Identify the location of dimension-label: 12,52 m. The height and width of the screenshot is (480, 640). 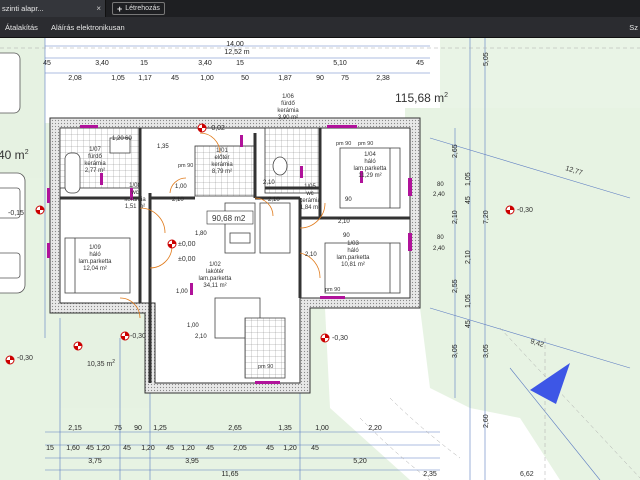
(236, 52).